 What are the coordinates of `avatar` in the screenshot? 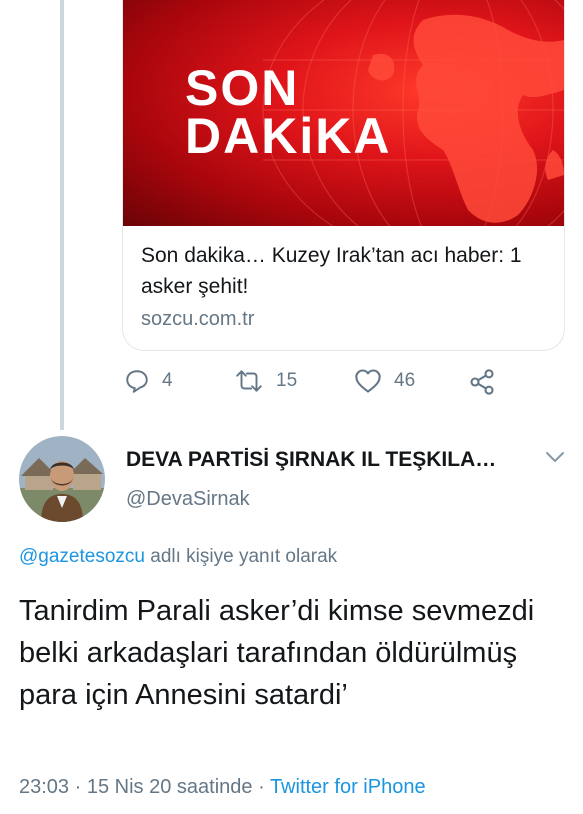 It's located at (62, 479).